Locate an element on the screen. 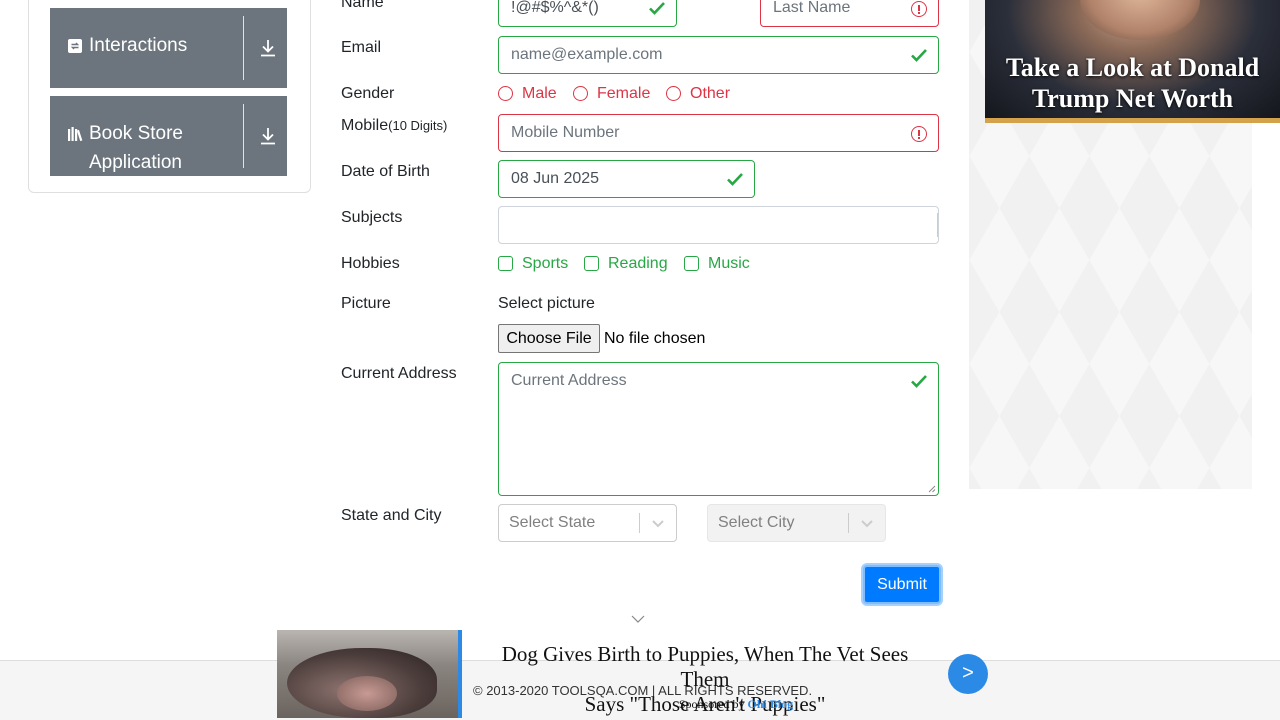 Image resolution: width=1280 pixels, height=720 pixels. email-placeholder: name@example.com is located at coordinates (587, 54).